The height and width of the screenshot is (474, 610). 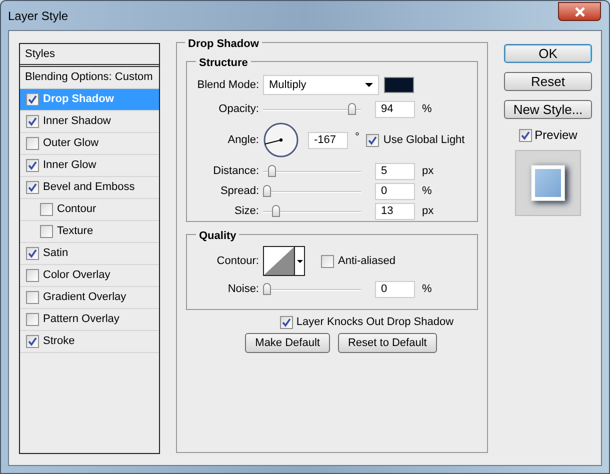 I want to click on checkbox-label: Layer Knocks Out Drop Shadow, so click(x=375, y=322).